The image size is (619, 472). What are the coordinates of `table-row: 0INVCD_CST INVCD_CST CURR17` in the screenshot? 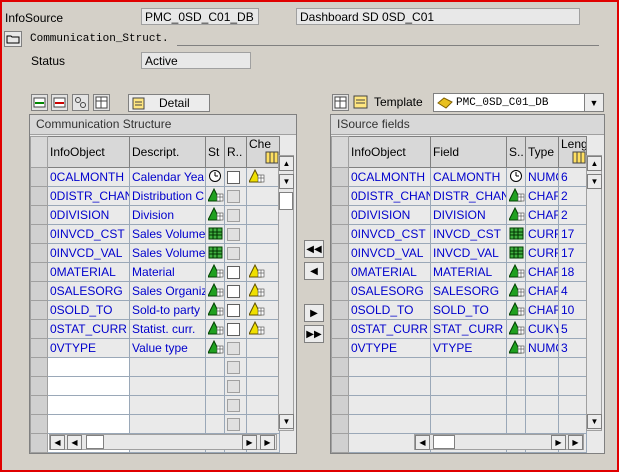 It's located at (459, 234).